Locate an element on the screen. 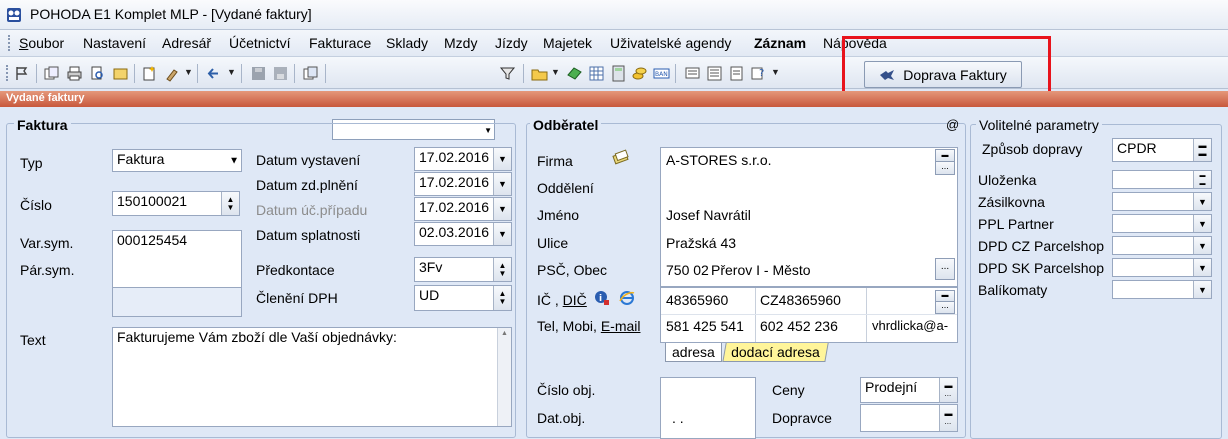  parsym-input is located at coordinates (177, 302).